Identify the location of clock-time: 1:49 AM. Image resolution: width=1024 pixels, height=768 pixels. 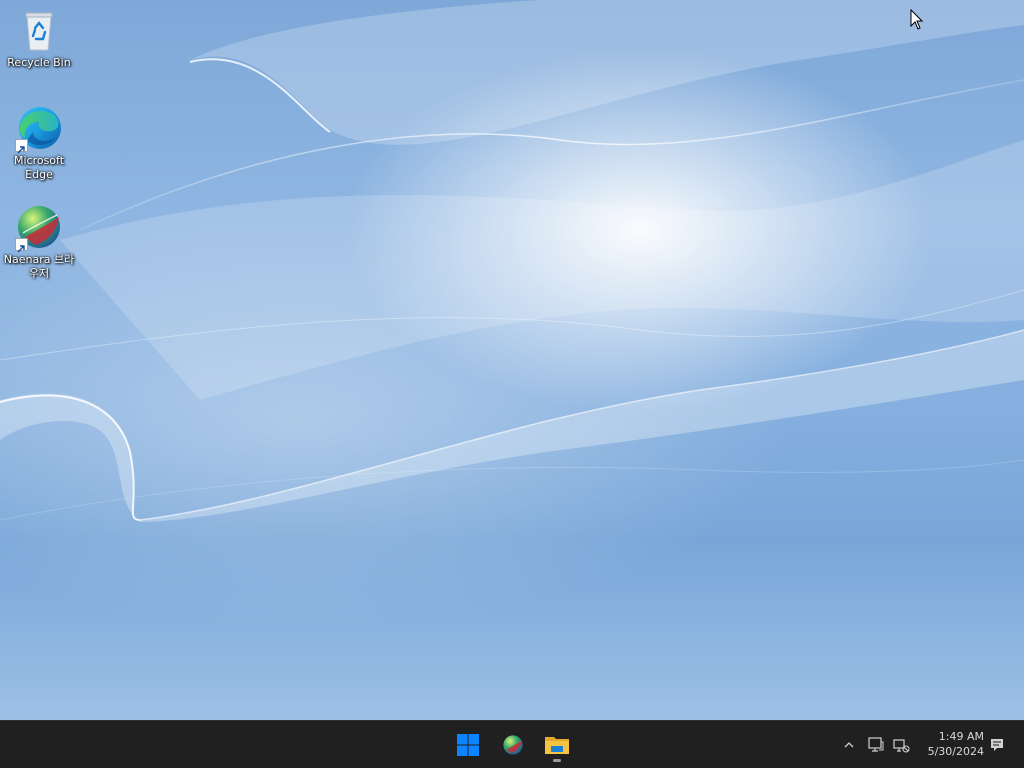
(961, 736).